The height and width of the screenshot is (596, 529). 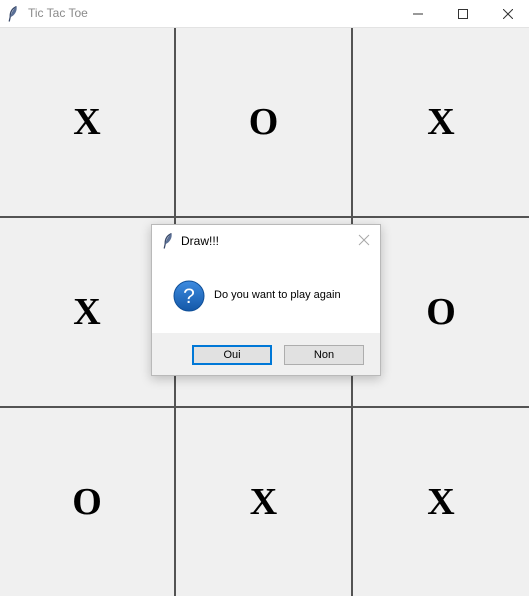 I want to click on maximize-icon, so click(x=463, y=14).